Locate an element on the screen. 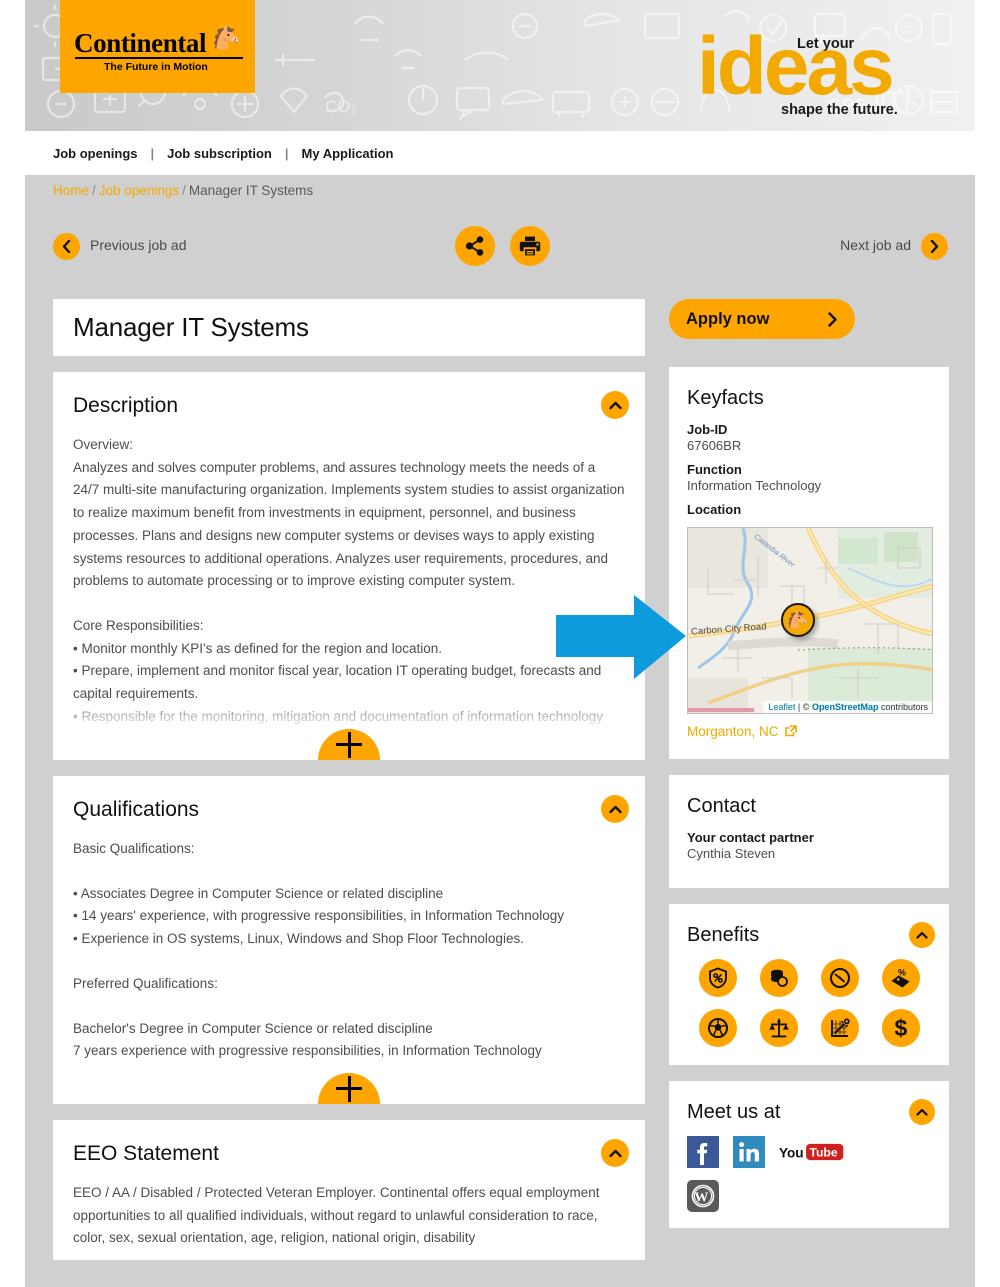  collapse-qualifications-button is located at coordinates (615, 809).